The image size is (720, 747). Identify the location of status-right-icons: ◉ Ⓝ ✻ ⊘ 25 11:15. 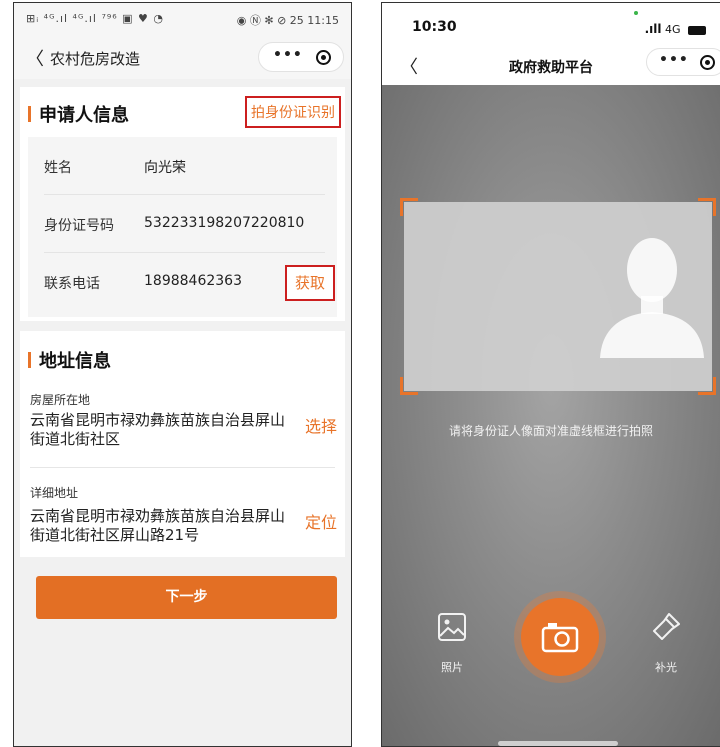
(287, 20).